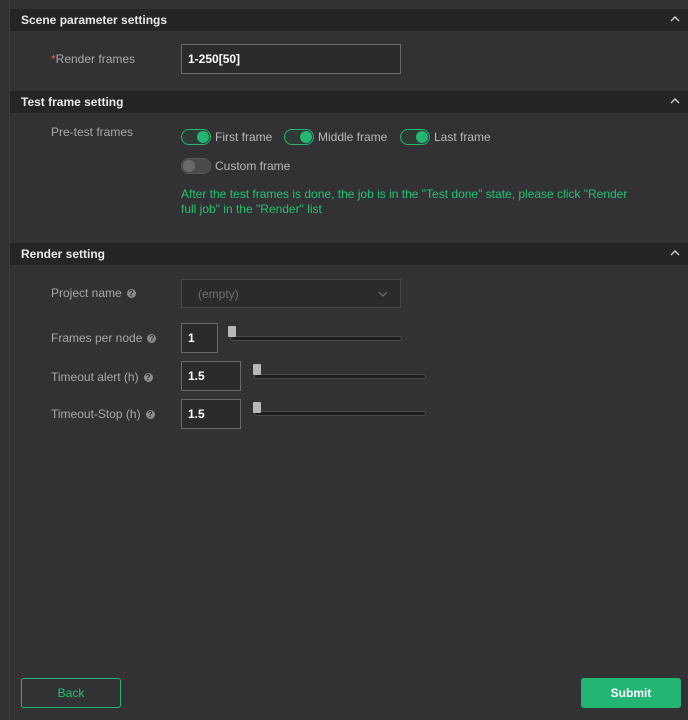 This screenshot has width=688, height=720. I want to click on last-frame-toggle, so click(415, 137).